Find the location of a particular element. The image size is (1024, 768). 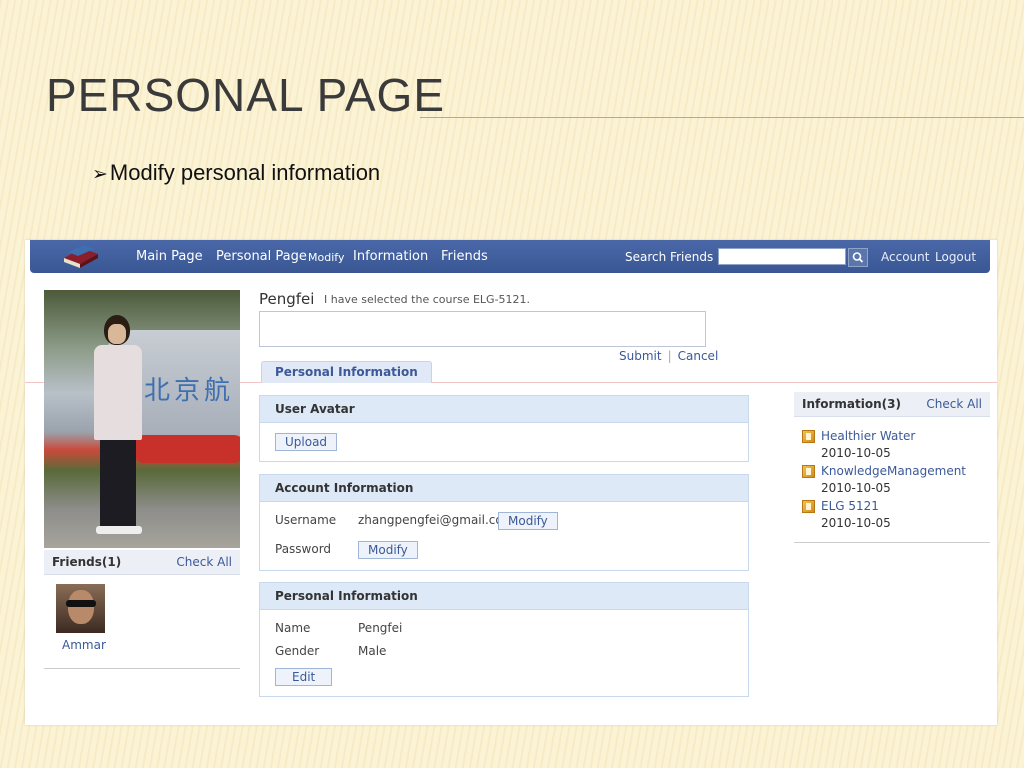

status-user-name: Pengfei is located at coordinates (287, 299).